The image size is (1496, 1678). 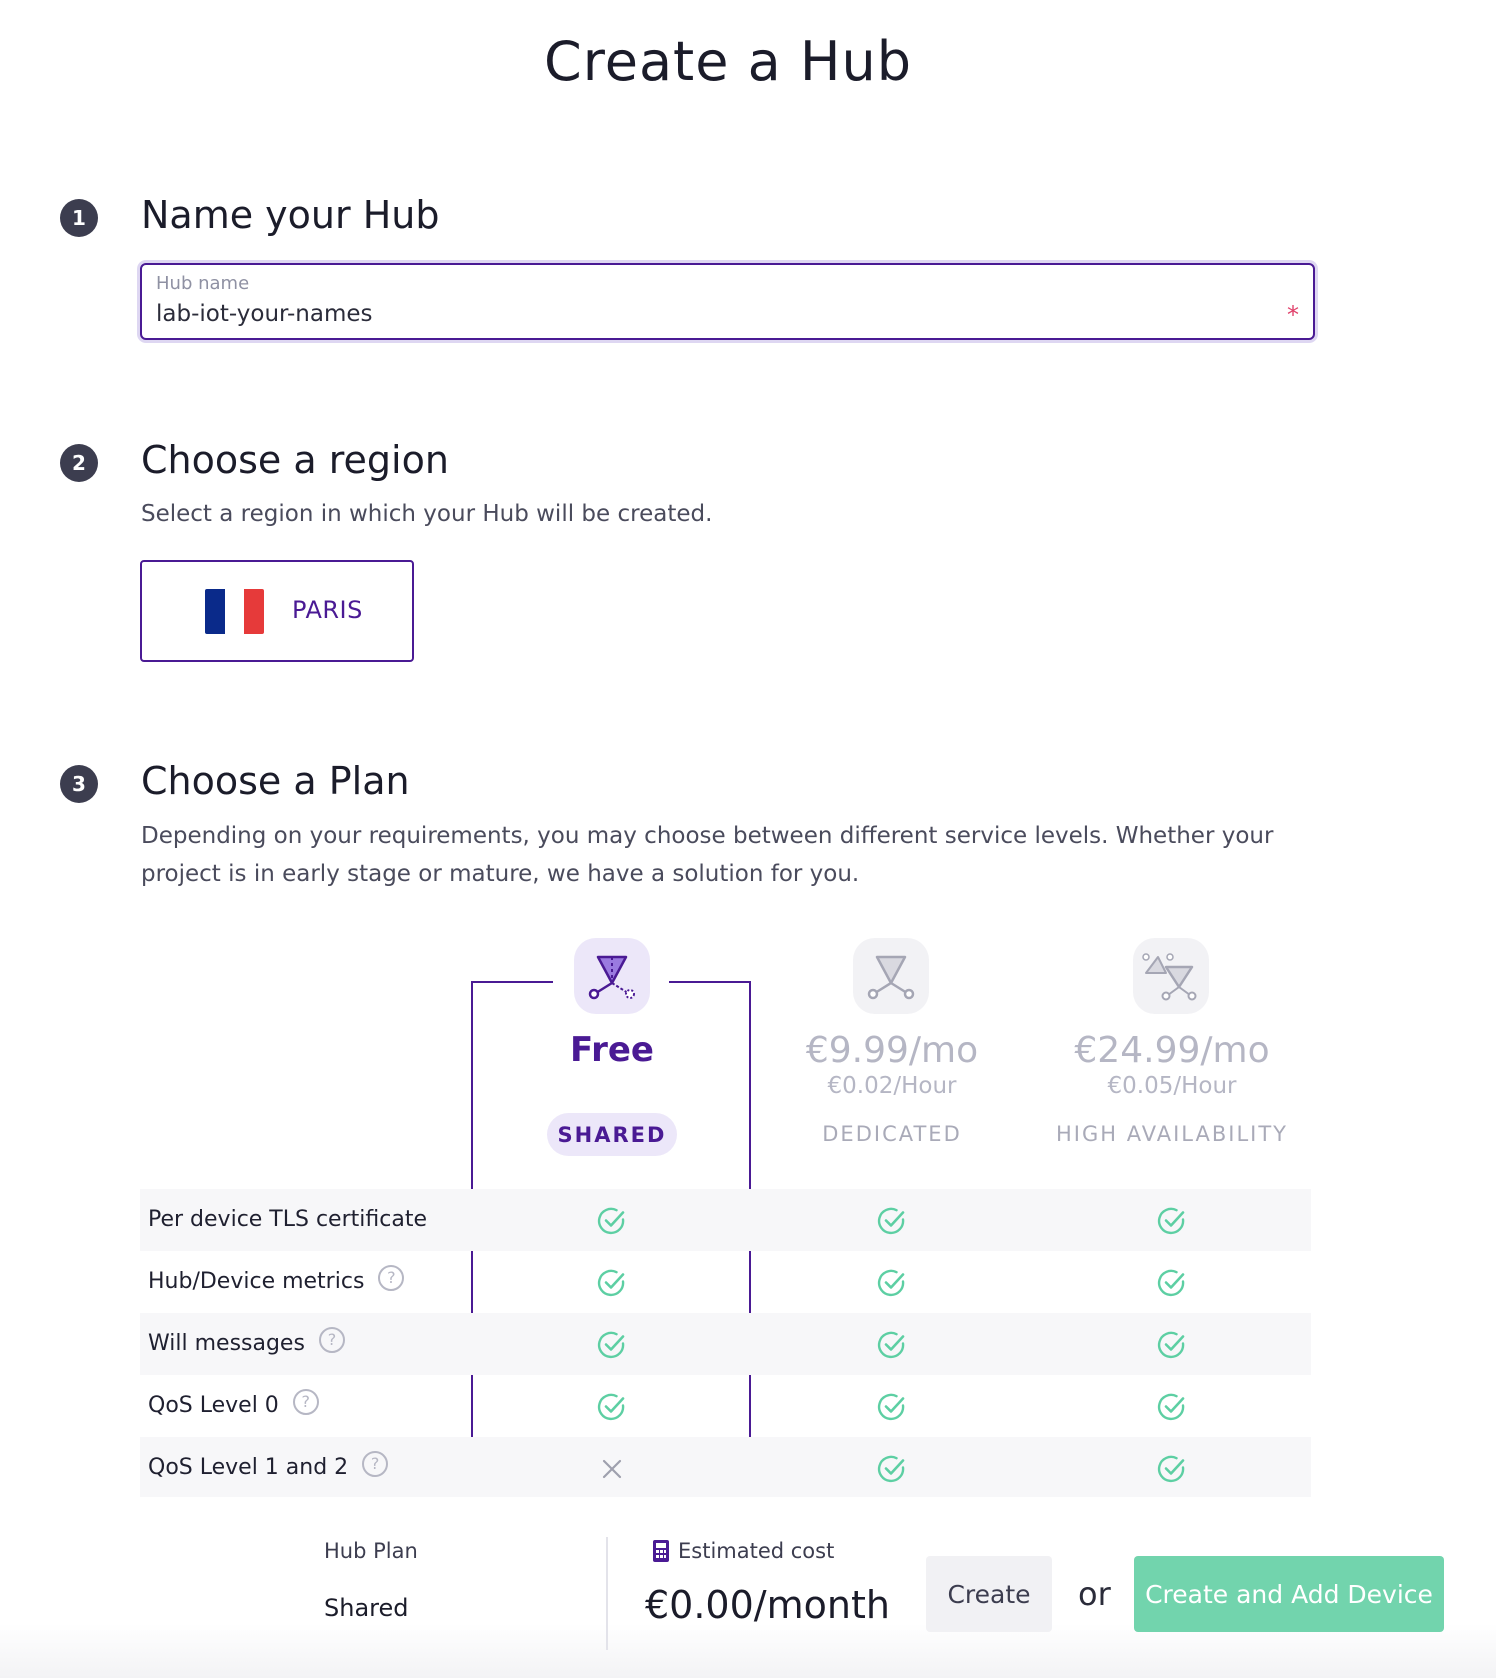 I want to click on estimated-cost-label: Estimated cost, so click(x=756, y=1551).